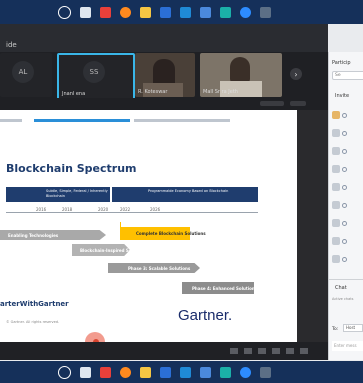 This screenshot has height=383, width=363. What do you see at coordinates (67, 209) in the screenshot?
I see `year-label: 2018` at bounding box center [67, 209].